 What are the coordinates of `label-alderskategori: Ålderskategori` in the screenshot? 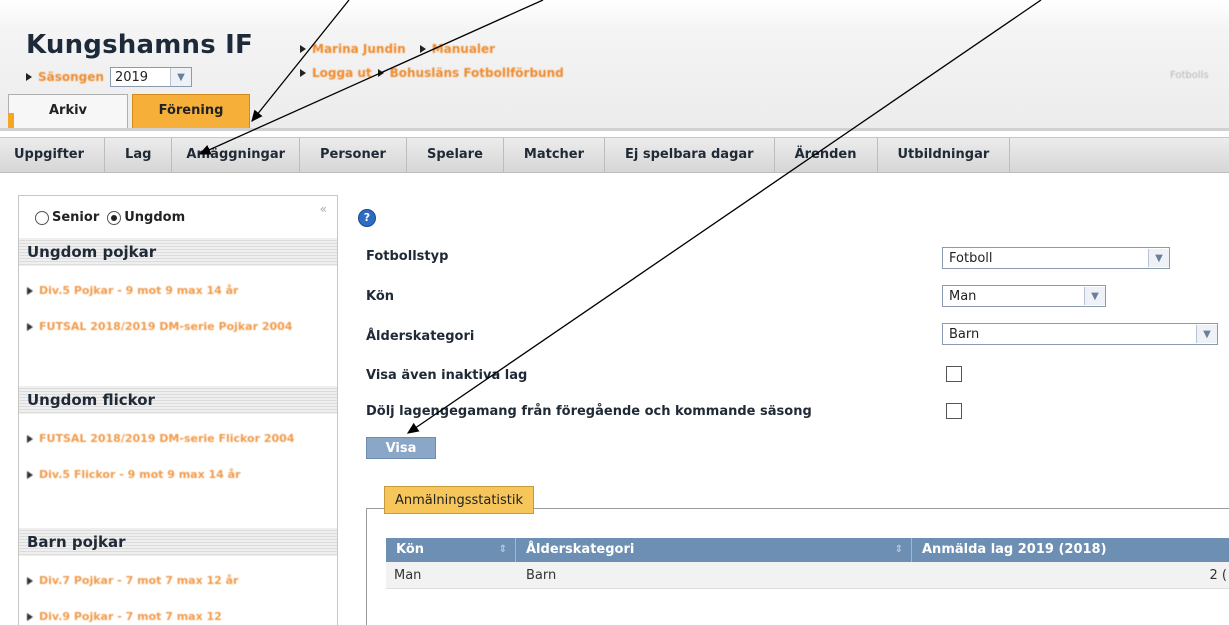 It's located at (420, 336).